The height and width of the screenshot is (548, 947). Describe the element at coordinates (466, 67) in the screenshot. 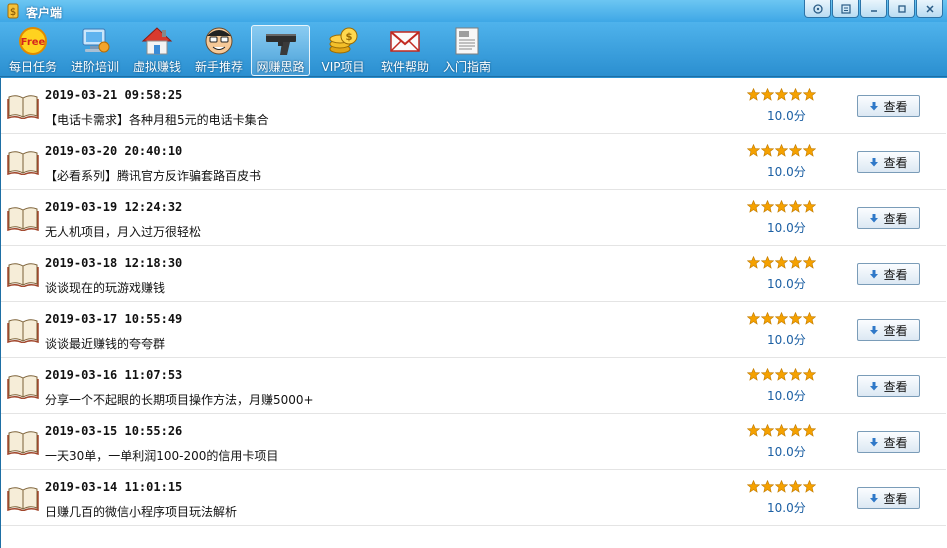

I see `toolbar-label: 入门指南` at that location.